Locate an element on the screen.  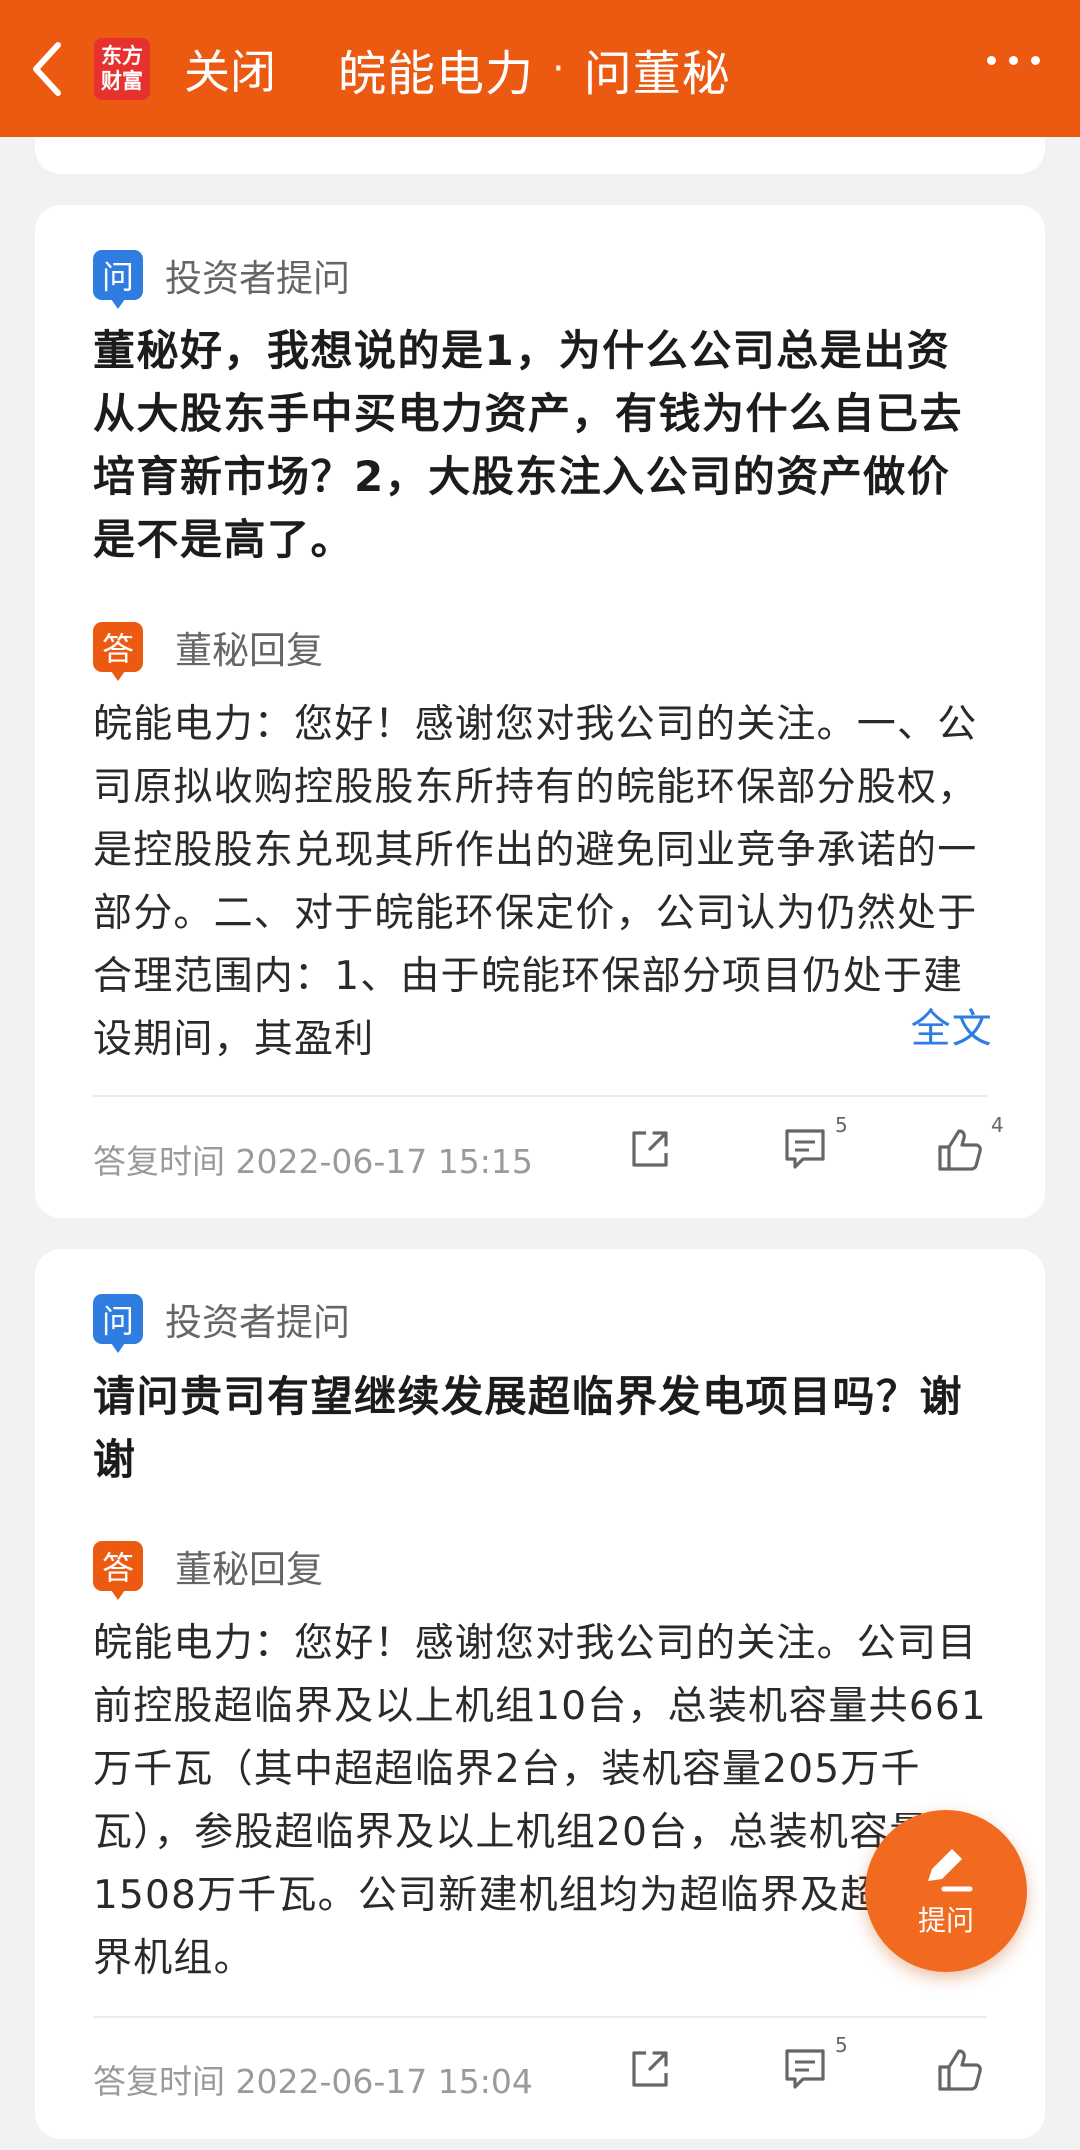
back-button is located at coordinates (46, 68).